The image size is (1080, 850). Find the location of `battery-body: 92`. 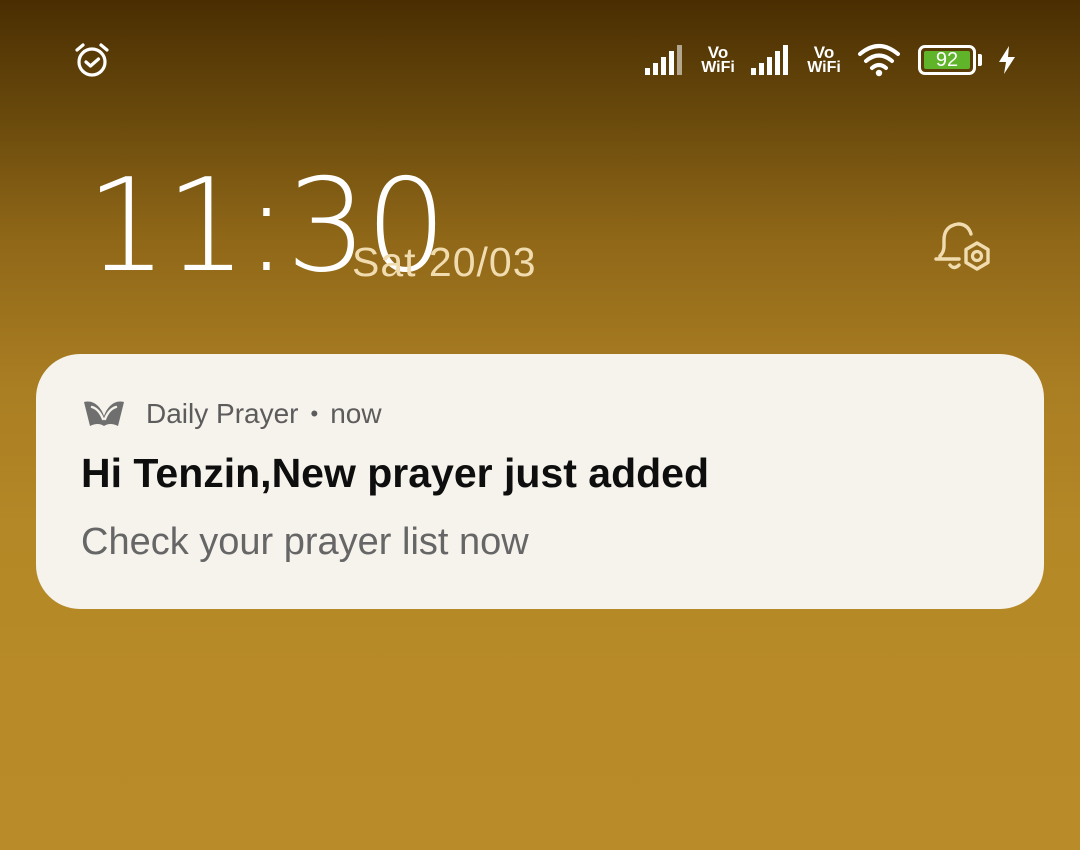

battery-body: 92 is located at coordinates (947, 60).